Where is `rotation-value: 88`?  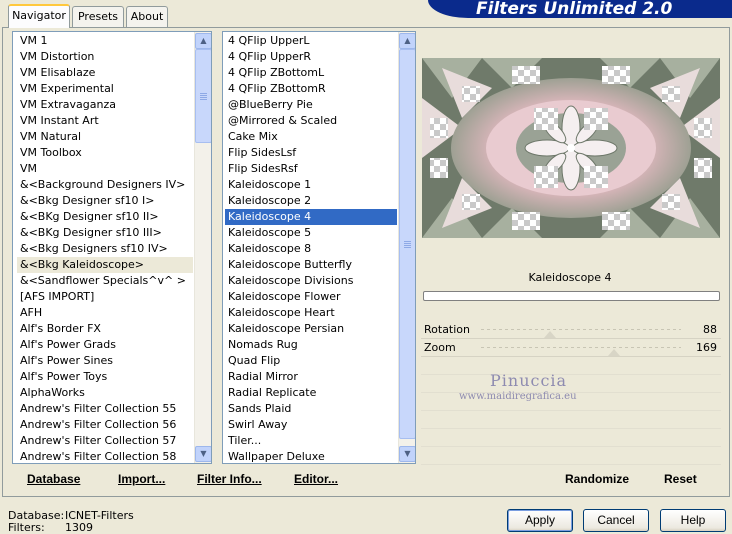
rotation-value: 88 is located at coordinates (710, 329).